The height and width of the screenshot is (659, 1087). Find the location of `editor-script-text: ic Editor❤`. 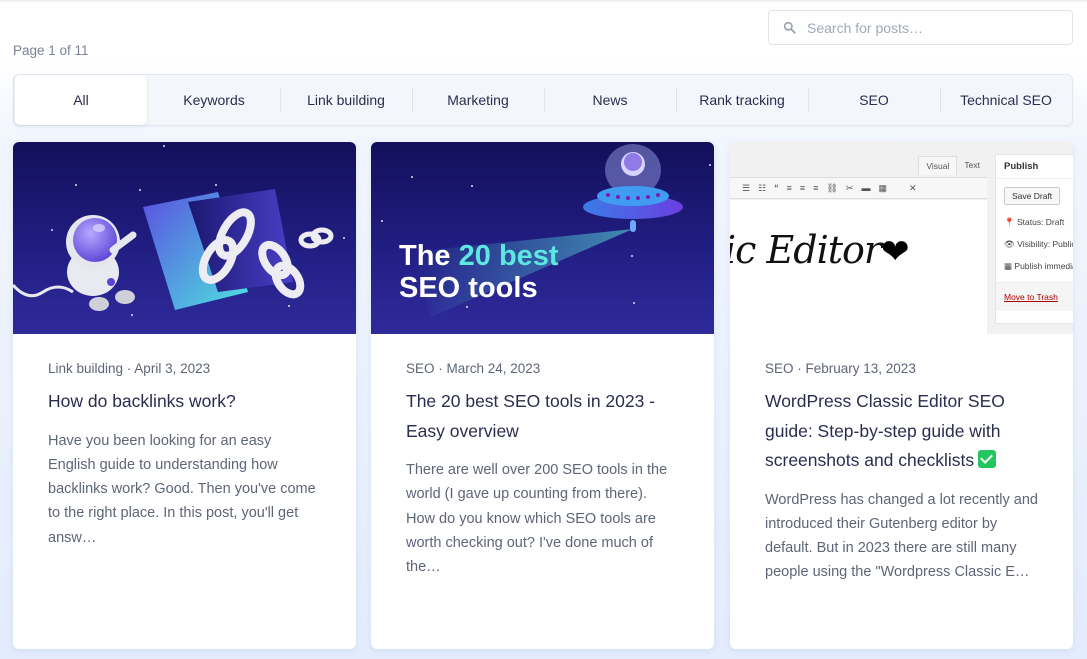

editor-script-text: ic Editor❤ is located at coordinates (820, 250).